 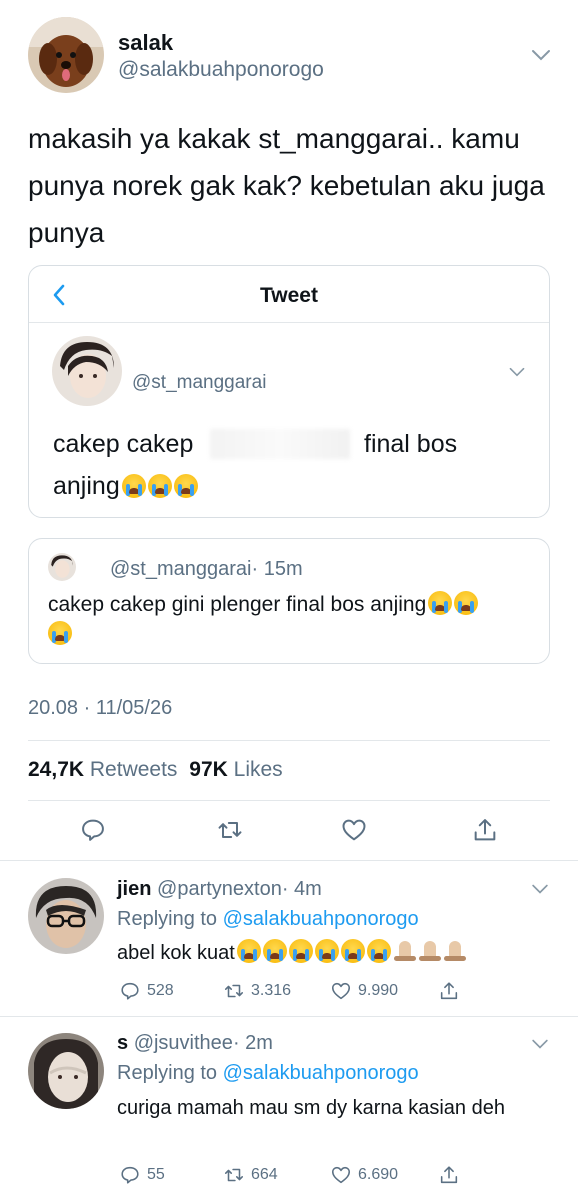 I want to click on quoted-handle-line: @st_manggarai· 15m, so click(x=206, y=569).